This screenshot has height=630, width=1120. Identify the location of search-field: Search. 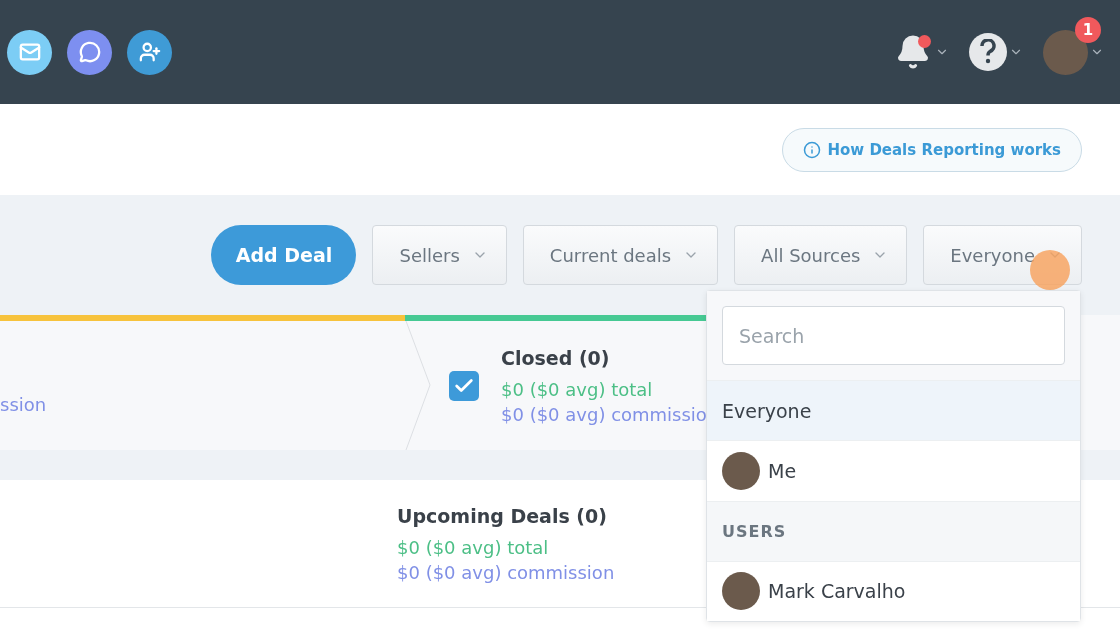
(893, 335).